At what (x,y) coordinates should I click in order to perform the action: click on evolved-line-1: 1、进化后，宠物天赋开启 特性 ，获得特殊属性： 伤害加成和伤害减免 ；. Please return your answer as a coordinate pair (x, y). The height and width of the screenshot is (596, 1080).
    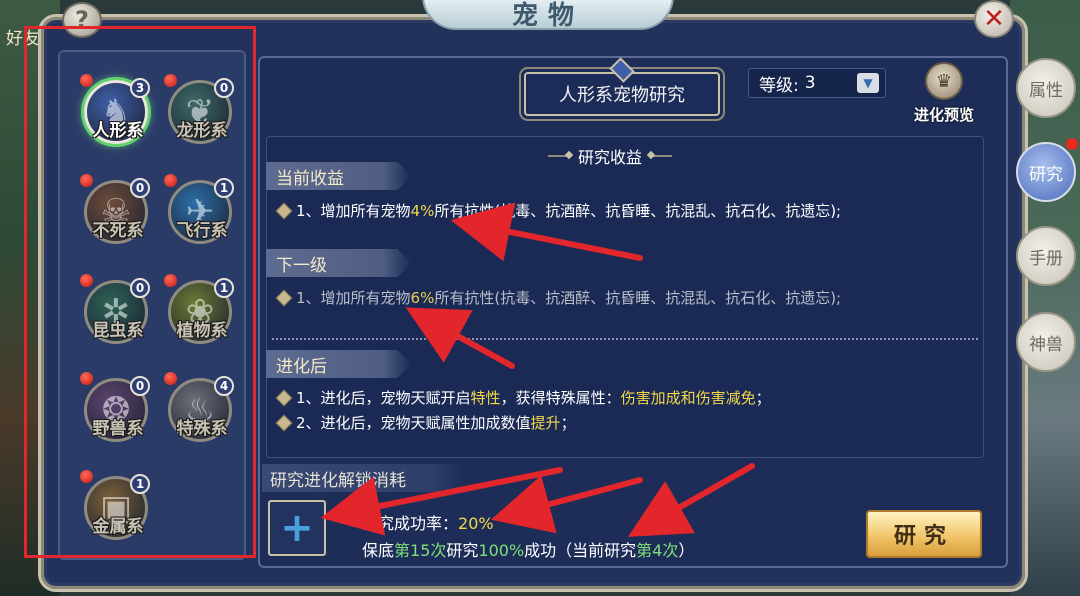
    Looking at the image, I should click on (523, 397).